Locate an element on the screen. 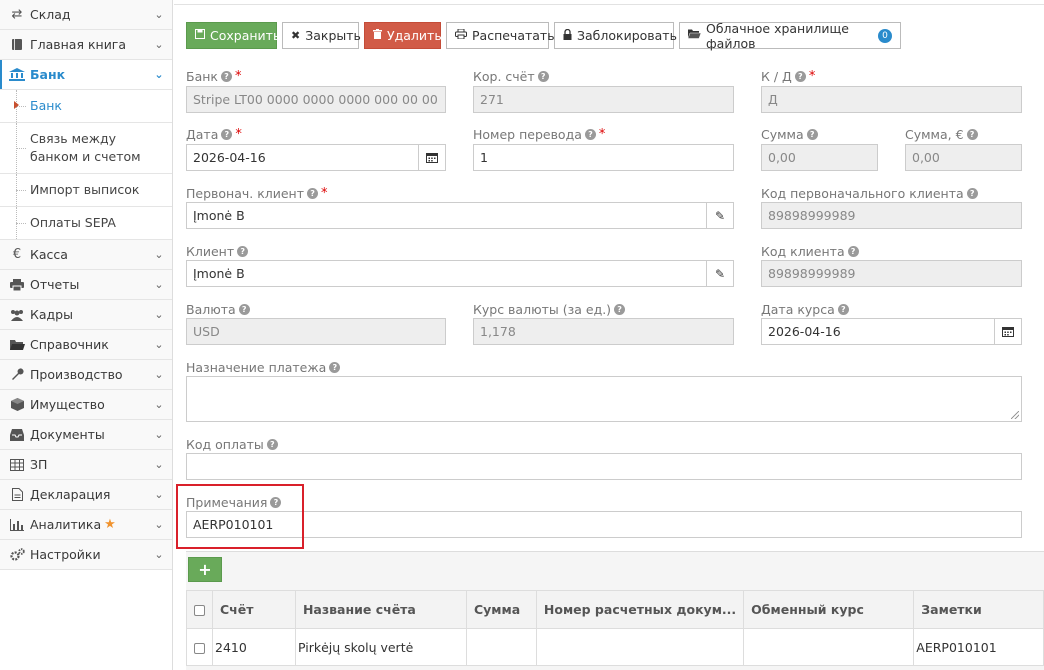 This screenshot has width=1044, height=670. sidebar-subitem-sepa-payments: Оплаты SEPA is located at coordinates (86, 223).